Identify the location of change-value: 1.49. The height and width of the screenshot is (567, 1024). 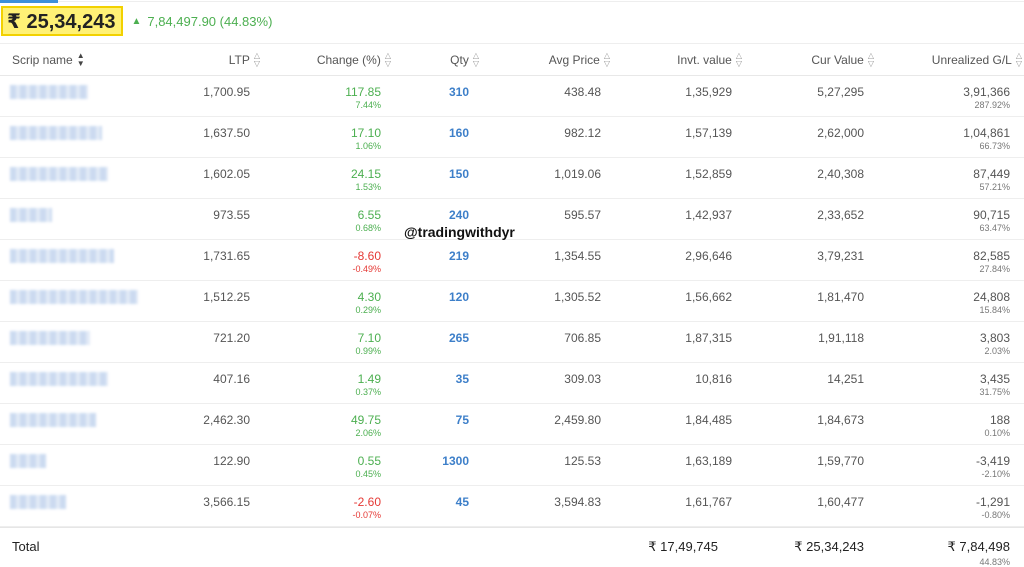
(369, 379).